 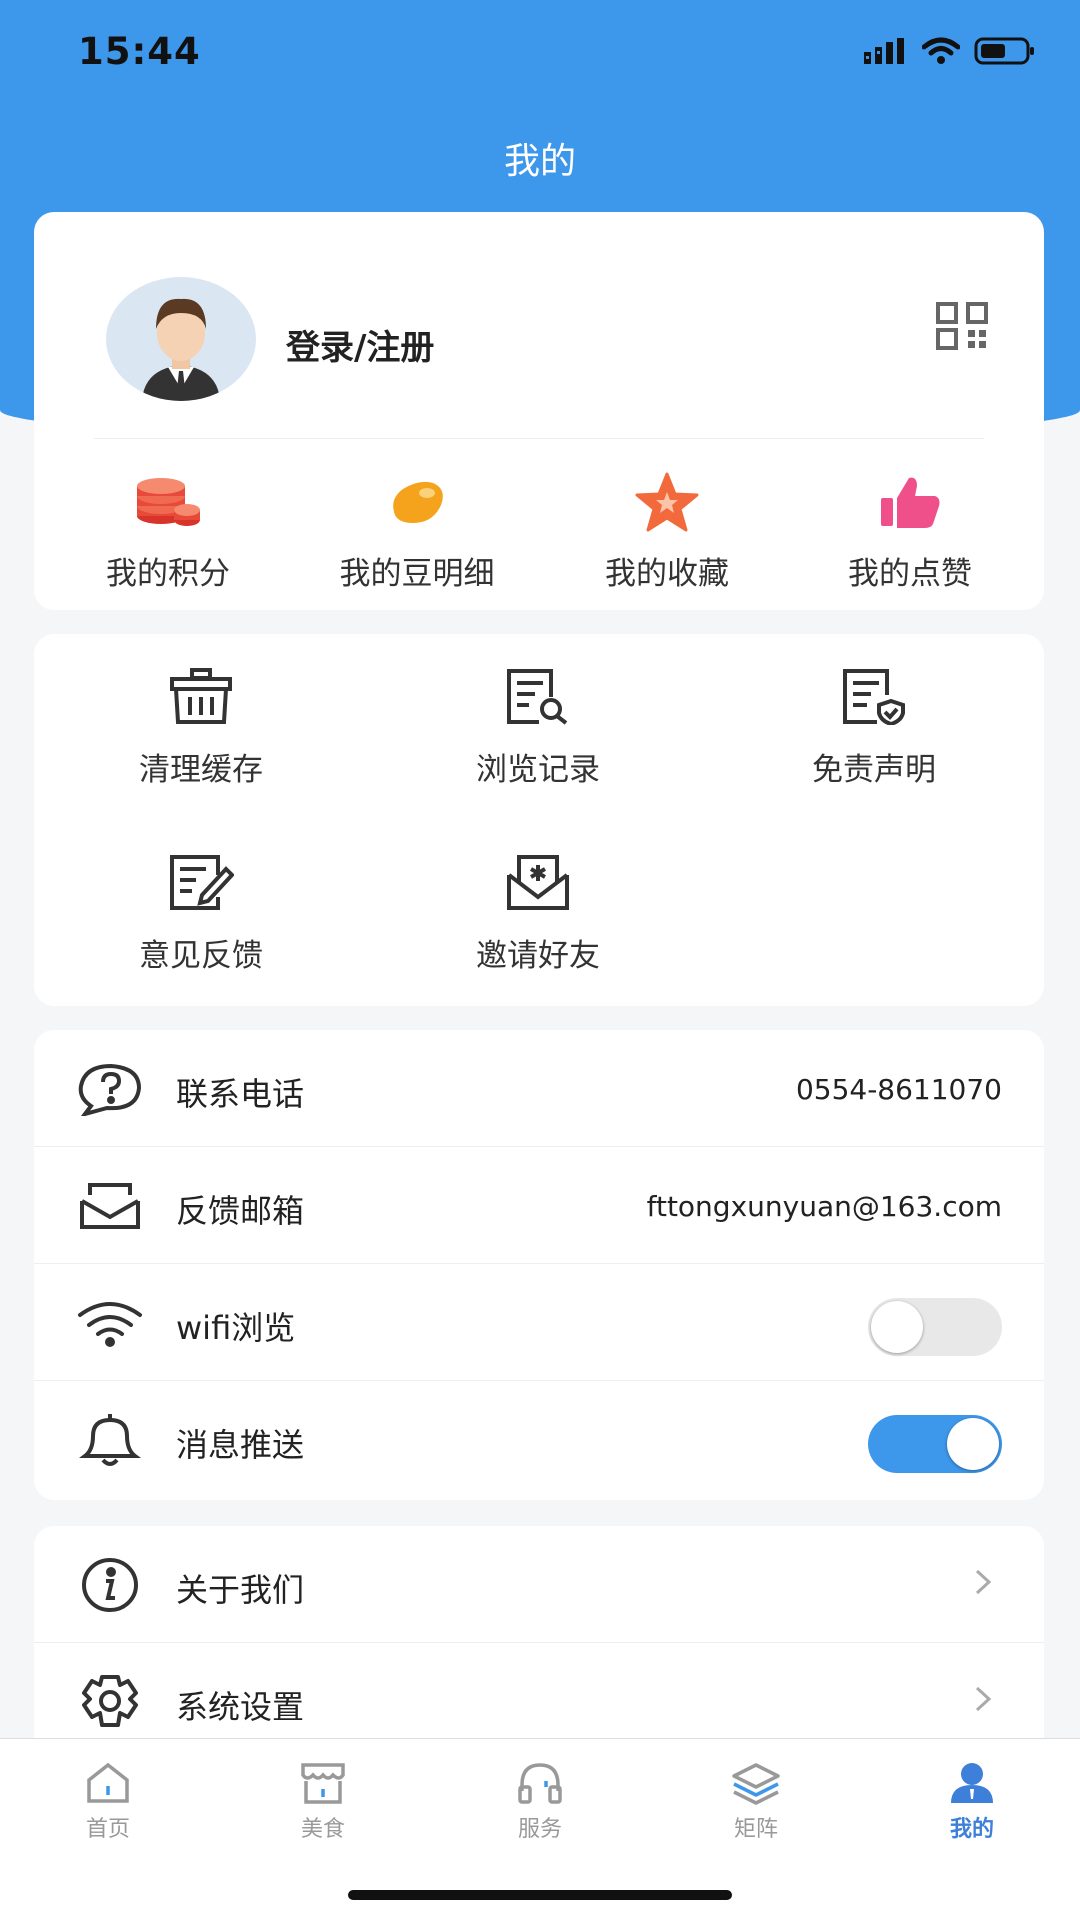 What do you see at coordinates (139, 51) in the screenshot?
I see `status-time: 15:44` at bounding box center [139, 51].